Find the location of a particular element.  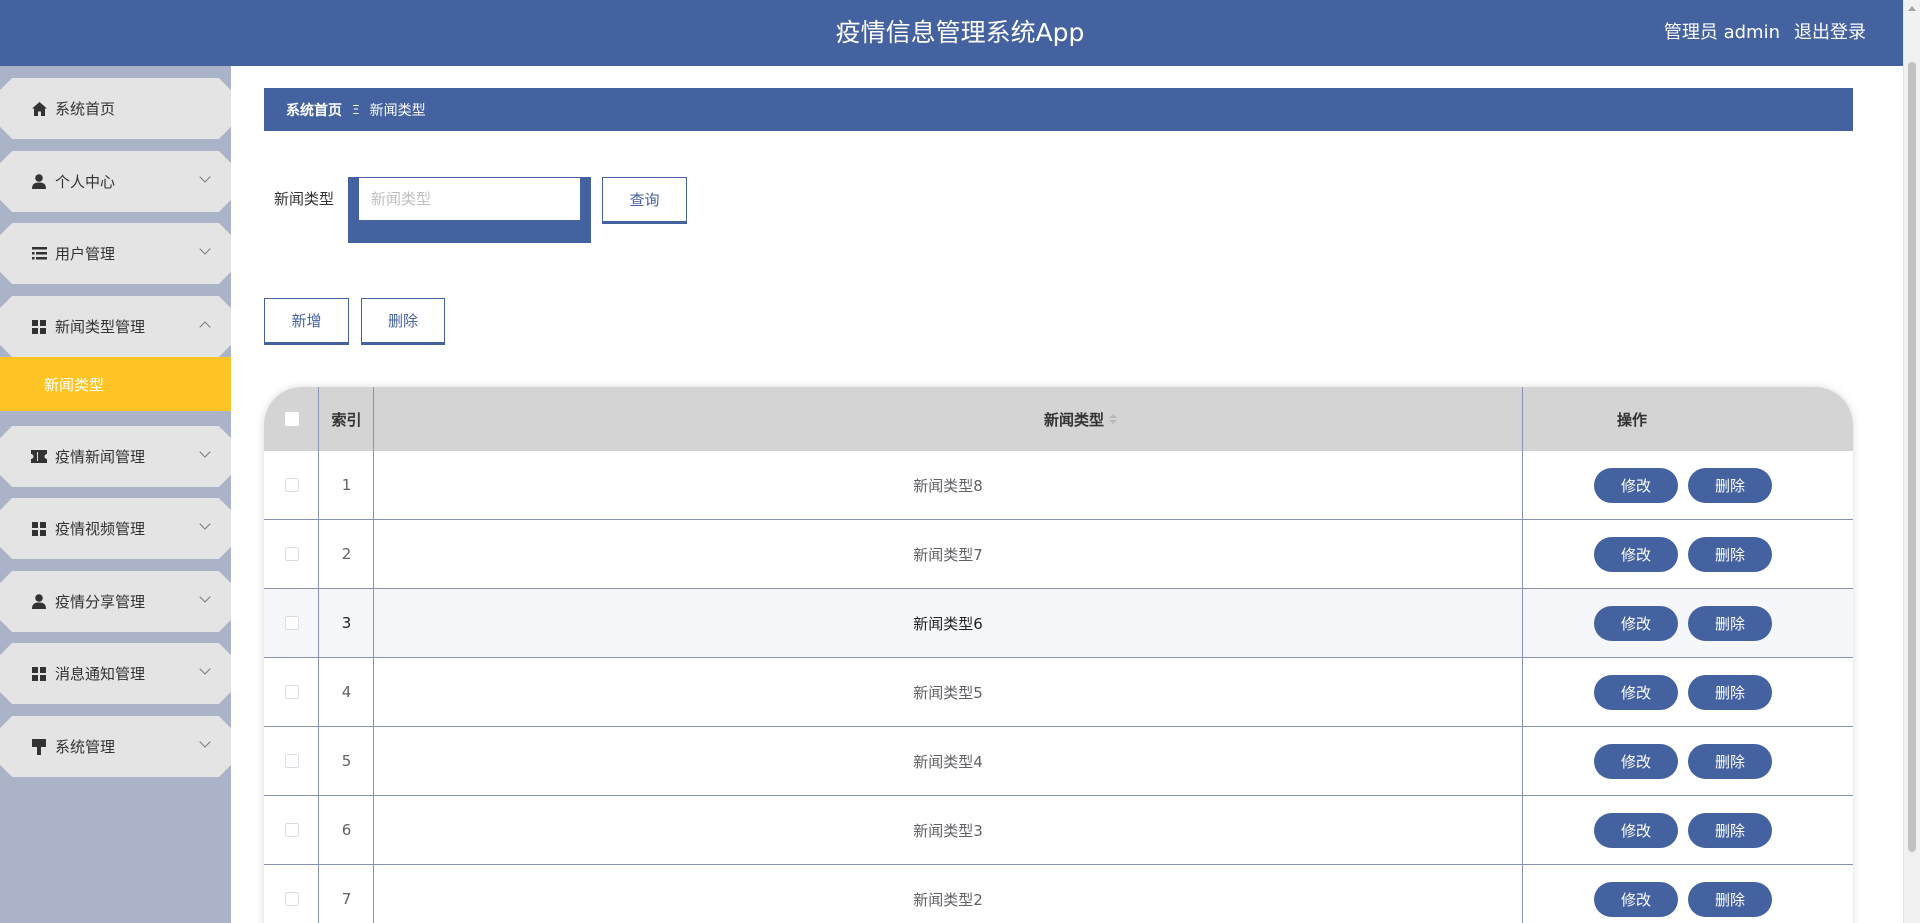

sidebar-item-epidemic-news: 疫情新闻管理 is located at coordinates (115, 456).